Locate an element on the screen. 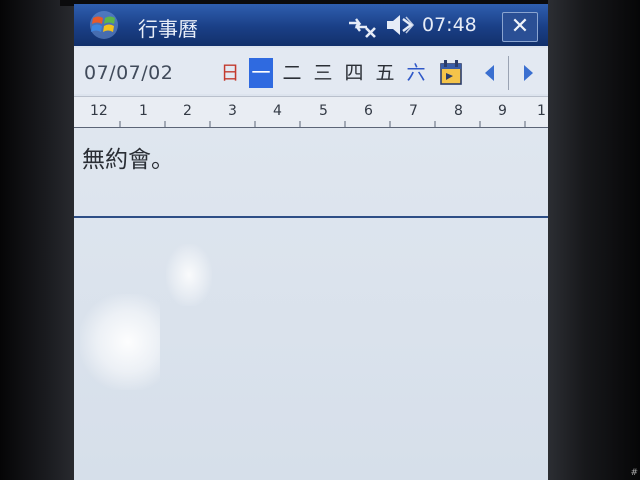 The width and height of the screenshot is (640, 480). hour-label: 4 is located at coordinates (277, 111).